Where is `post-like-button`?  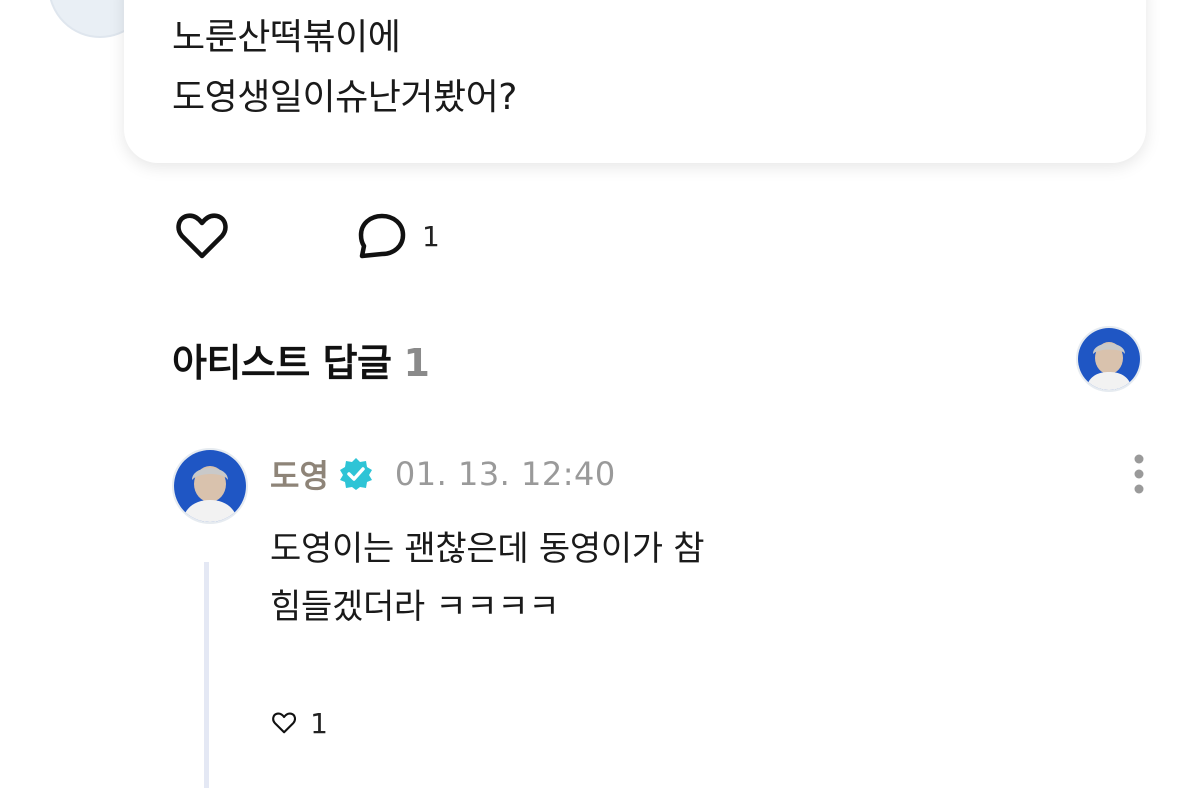 post-like-button is located at coordinates (202, 236).